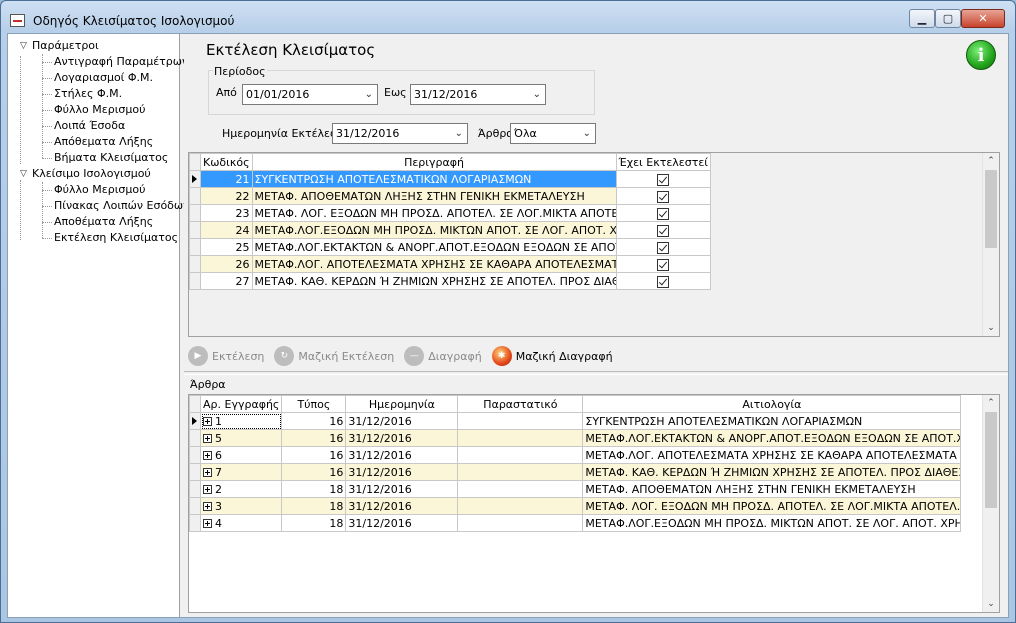 Image resolution: width=1016 pixels, height=623 pixels. What do you see at coordinates (981, 55) in the screenshot?
I see `info-icon: i` at bounding box center [981, 55].